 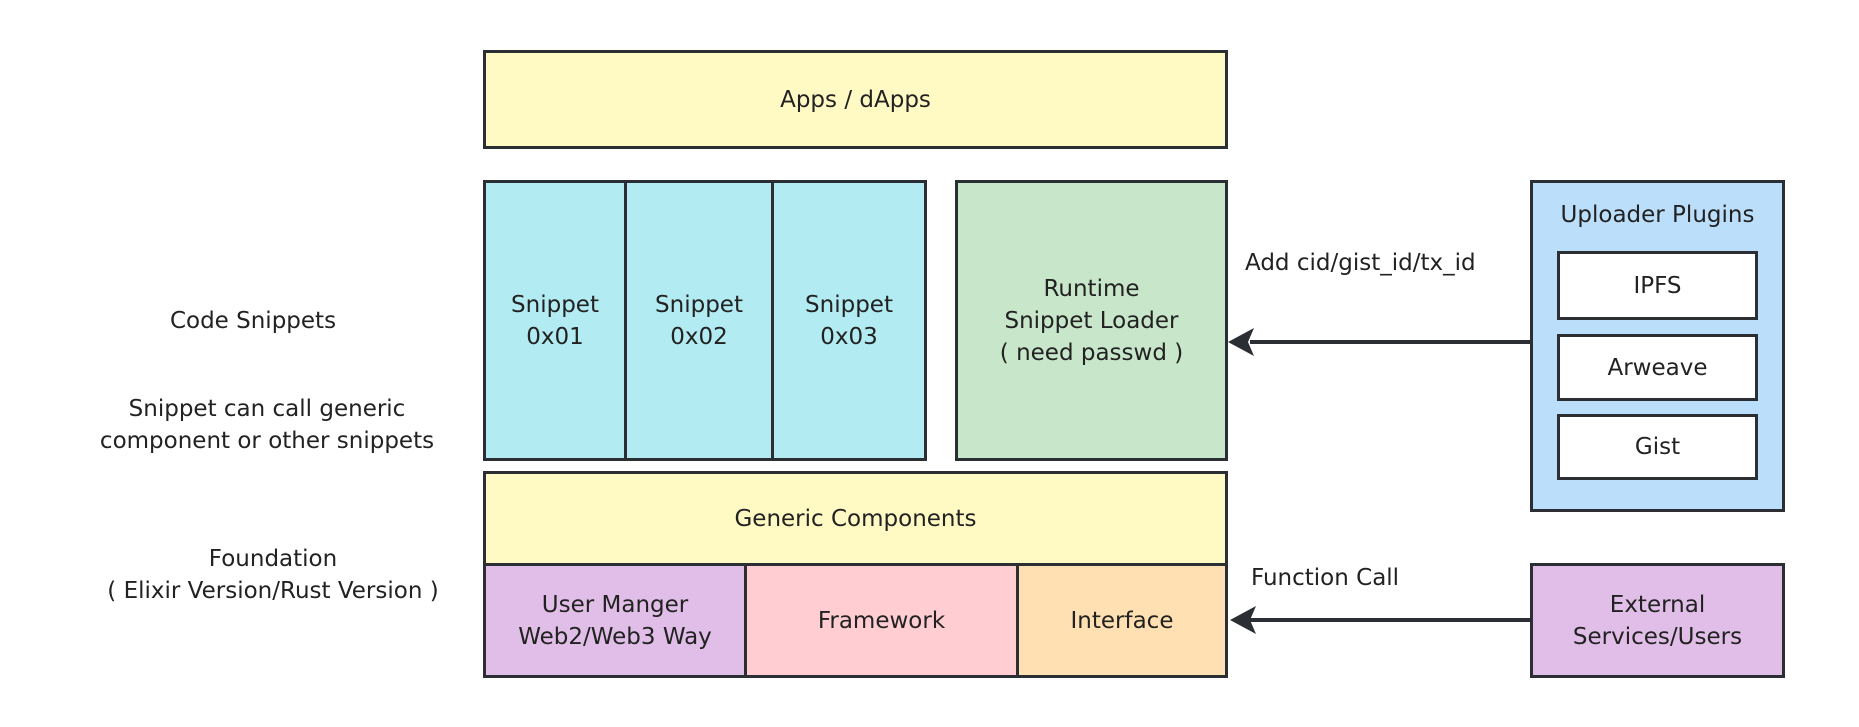 What do you see at coordinates (1380, 620) in the screenshot?
I see `function-call-arrow` at bounding box center [1380, 620].